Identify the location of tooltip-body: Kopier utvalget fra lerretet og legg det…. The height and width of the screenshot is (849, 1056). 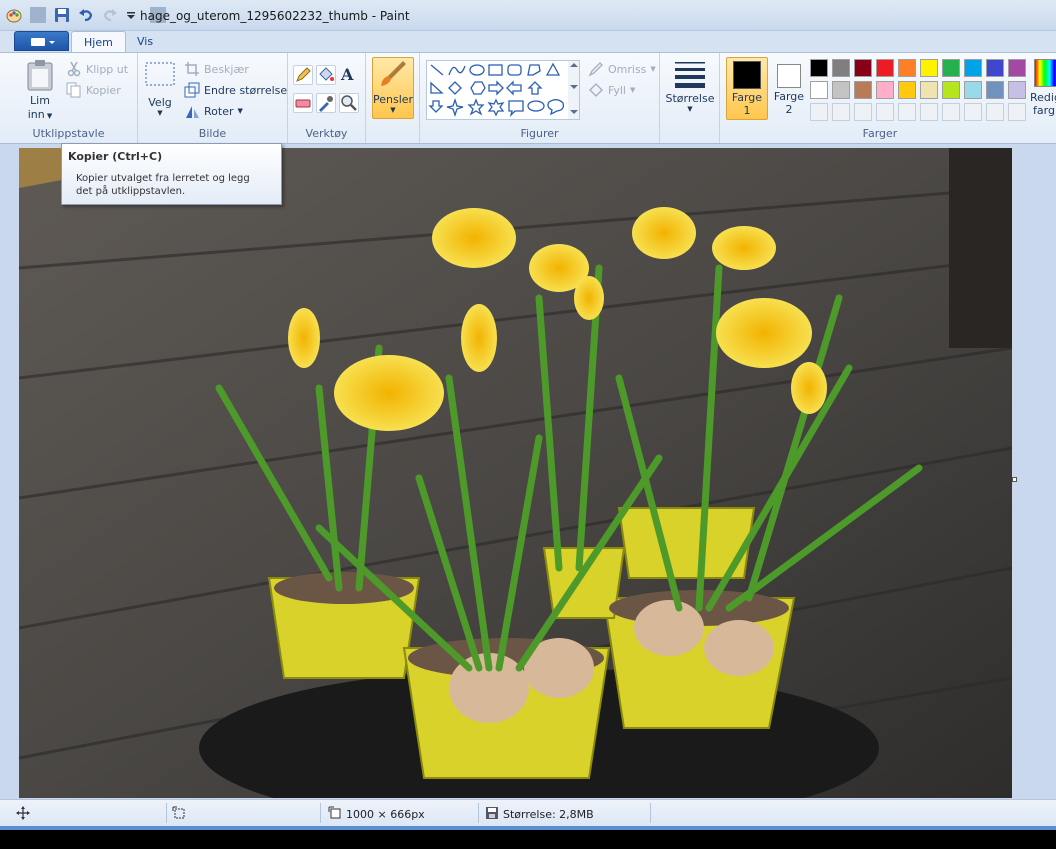
(171, 185).